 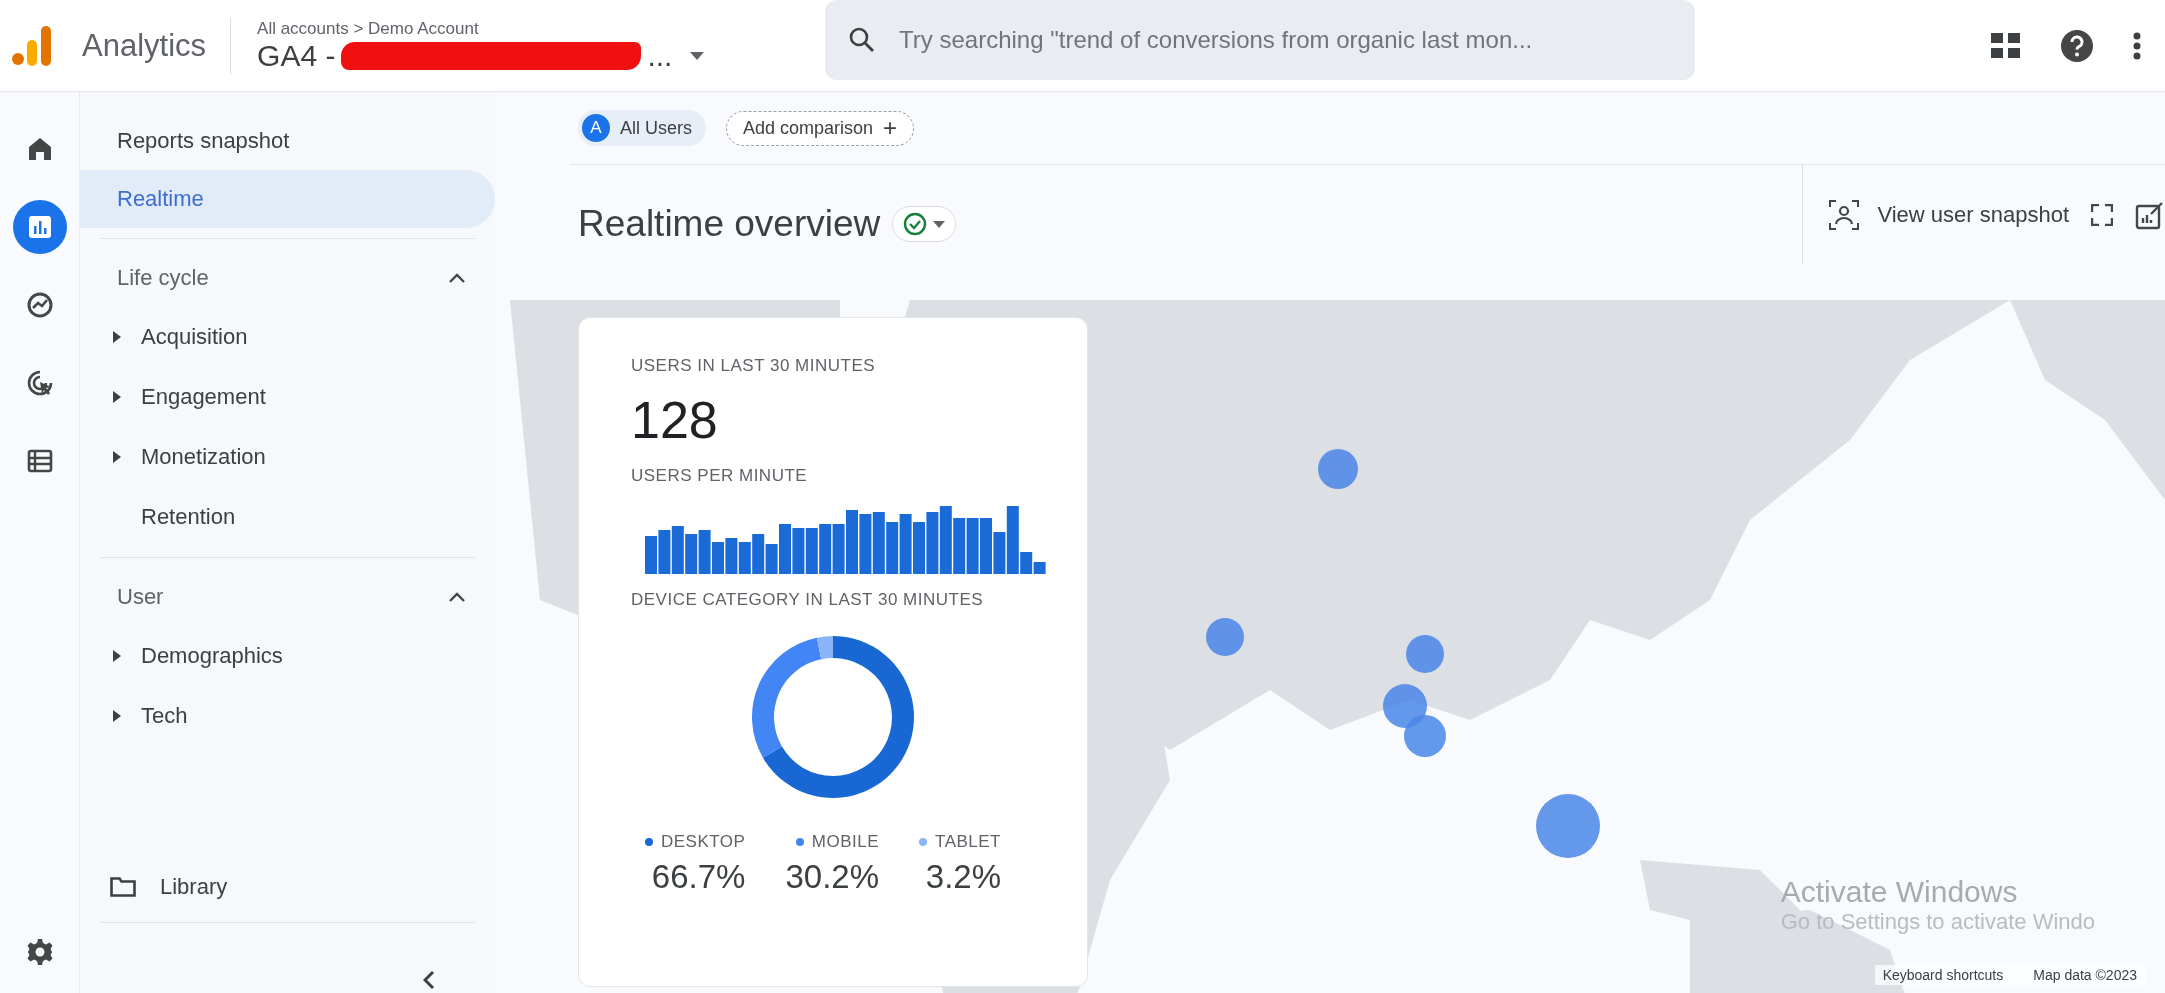 What do you see at coordinates (287, 337) in the screenshot?
I see `nav-item: Acquisition` at bounding box center [287, 337].